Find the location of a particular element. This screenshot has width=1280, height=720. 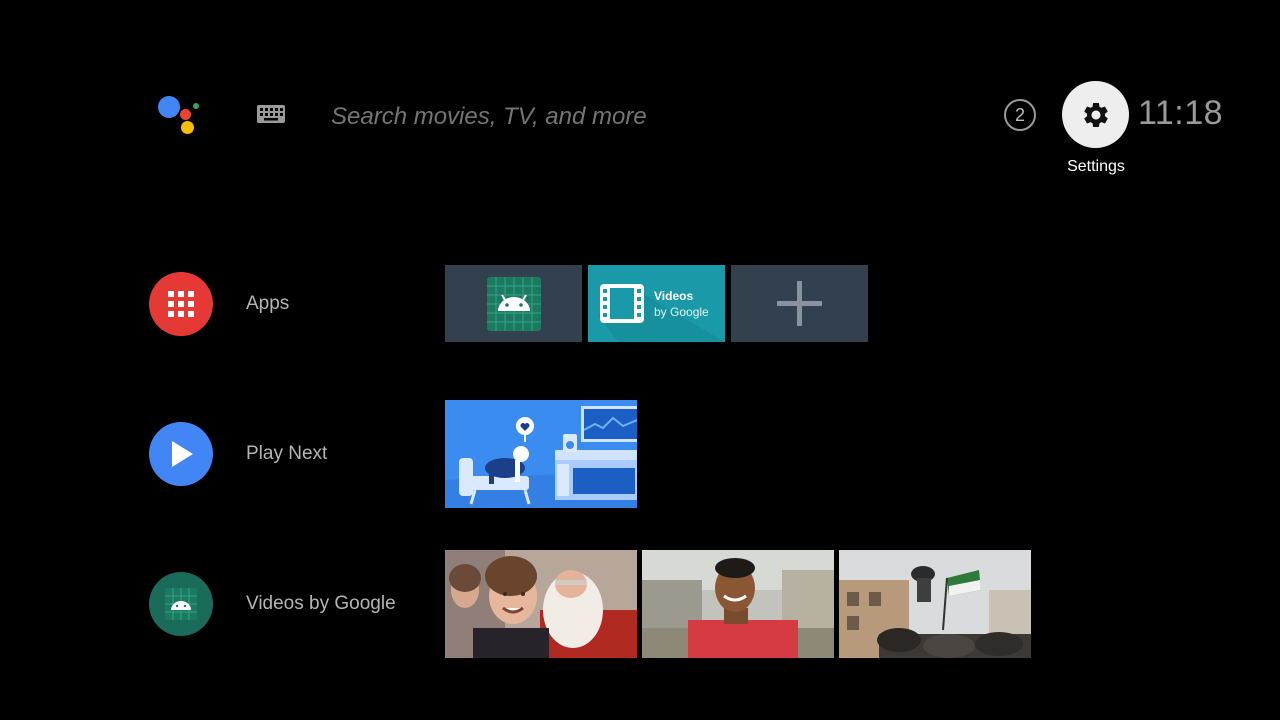

play-icon is located at coordinates (182, 454).